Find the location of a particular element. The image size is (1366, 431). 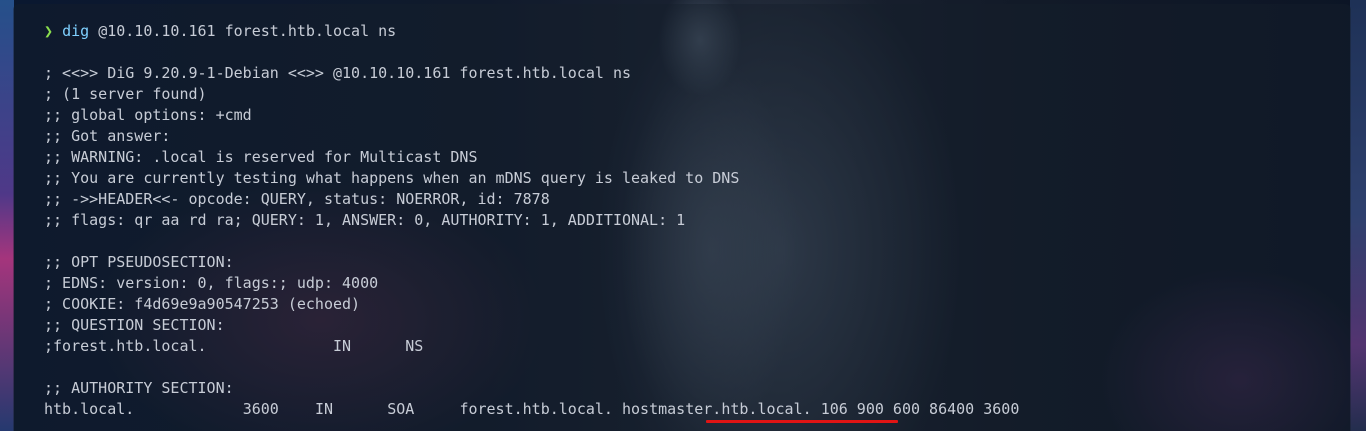

command-name: dig is located at coordinates (76, 31).